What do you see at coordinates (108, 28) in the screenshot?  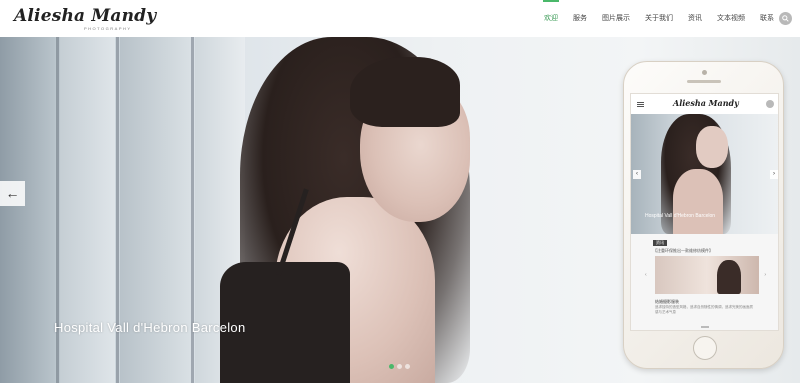 I see `logo-subtitle: PHOTOGRAPHY` at bounding box center [108, 28].